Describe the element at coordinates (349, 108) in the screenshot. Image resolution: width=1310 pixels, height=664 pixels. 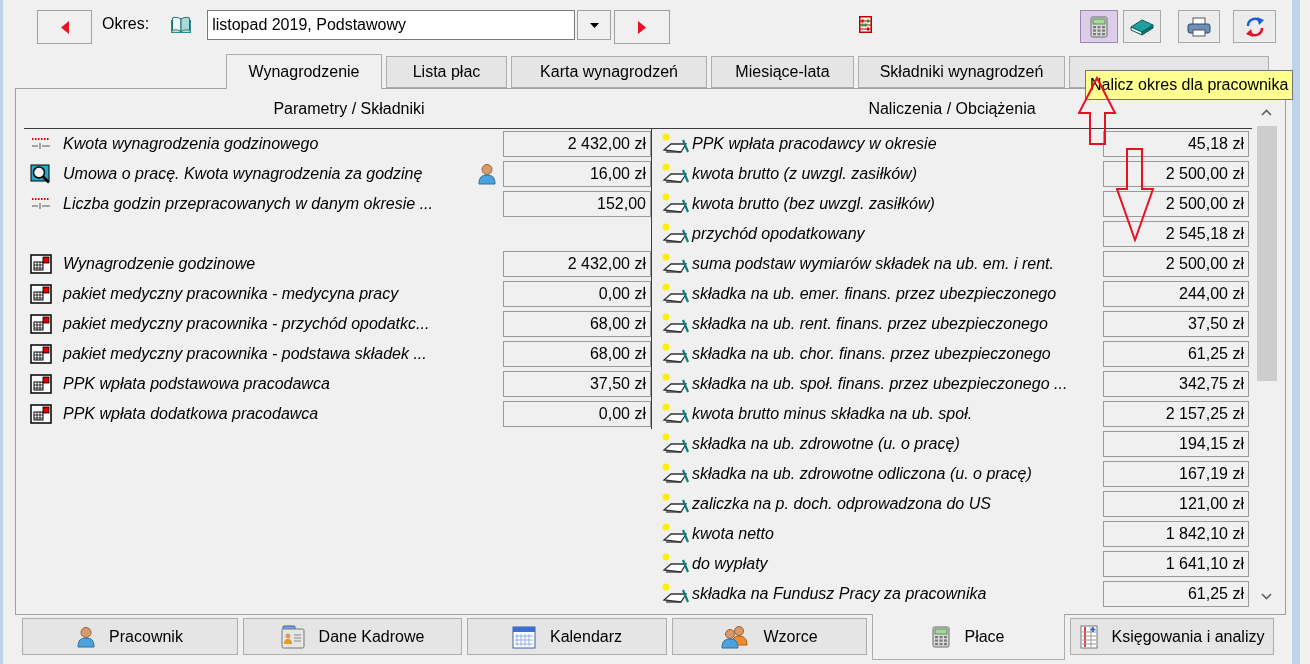
I see `column-heading: Parametry / Składniki` at that location.